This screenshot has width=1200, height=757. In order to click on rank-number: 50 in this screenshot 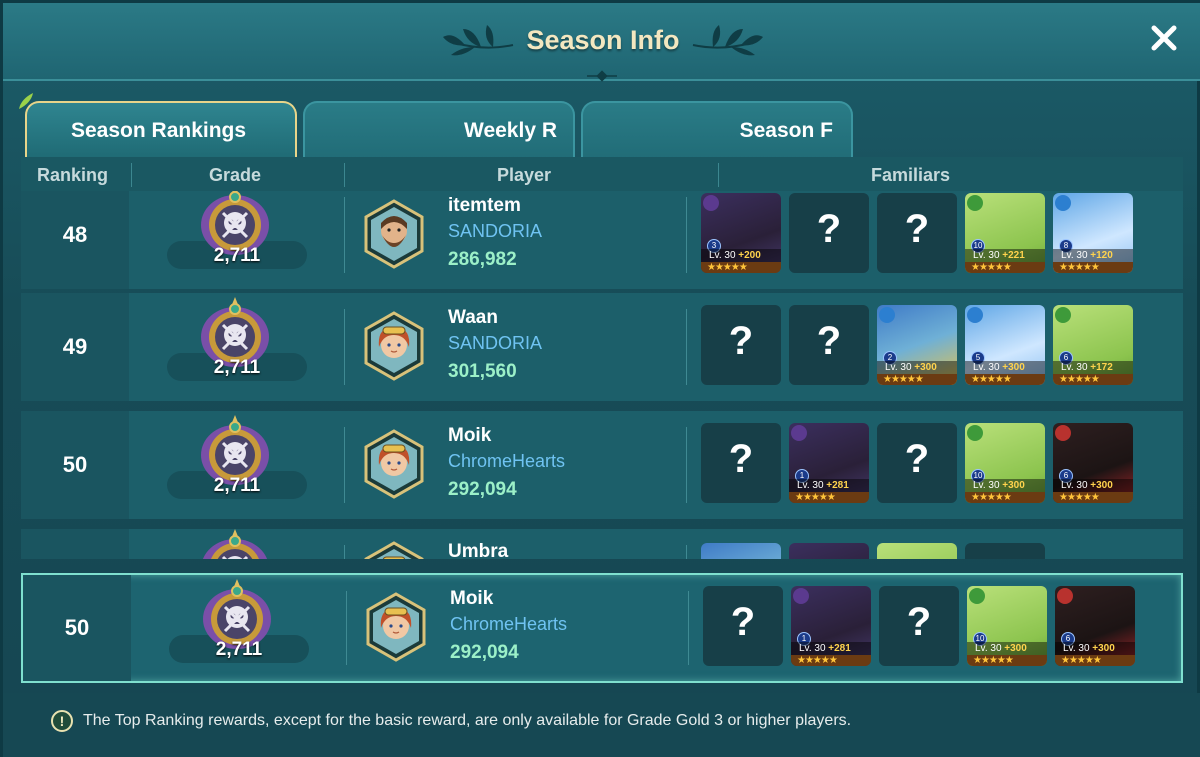, I will do `click(77, 627)`.